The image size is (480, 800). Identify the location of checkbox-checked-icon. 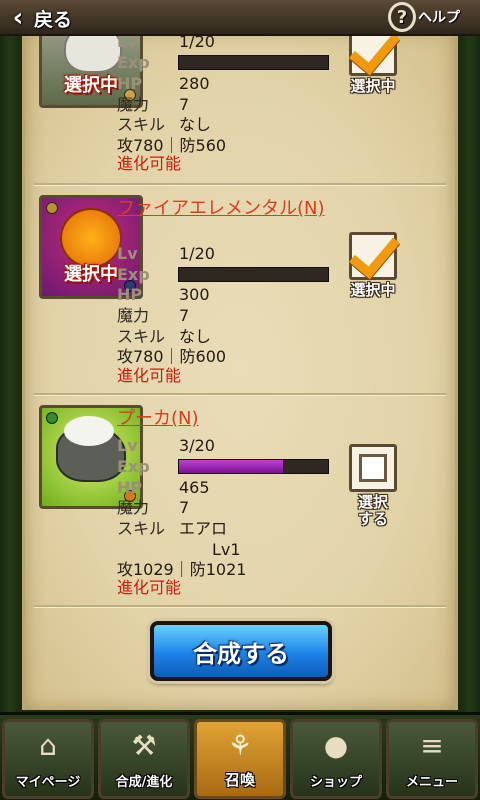
(373, 256).